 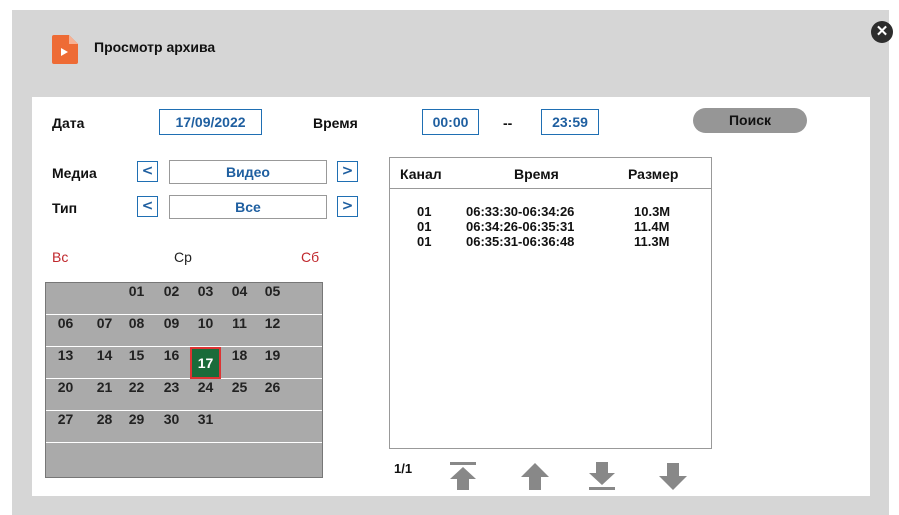 What do you see at coordinates (65, 49) in the screenshot?
I see `play-file-icon` at bounding box center [65, 49].